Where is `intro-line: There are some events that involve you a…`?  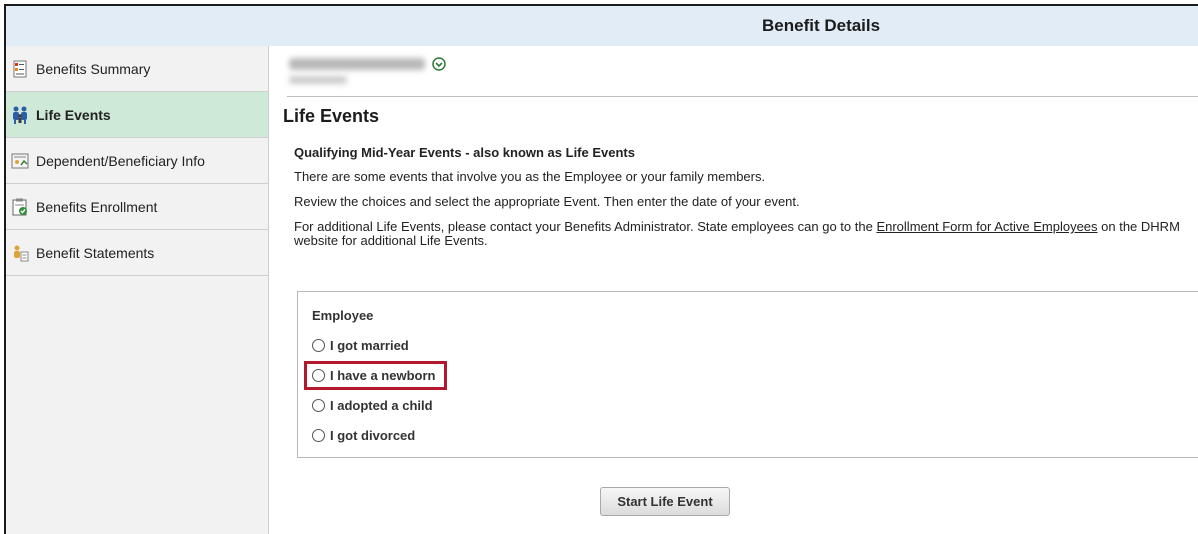
intro-line: There are some events that involve you a… is located at coordinates (530, 176).